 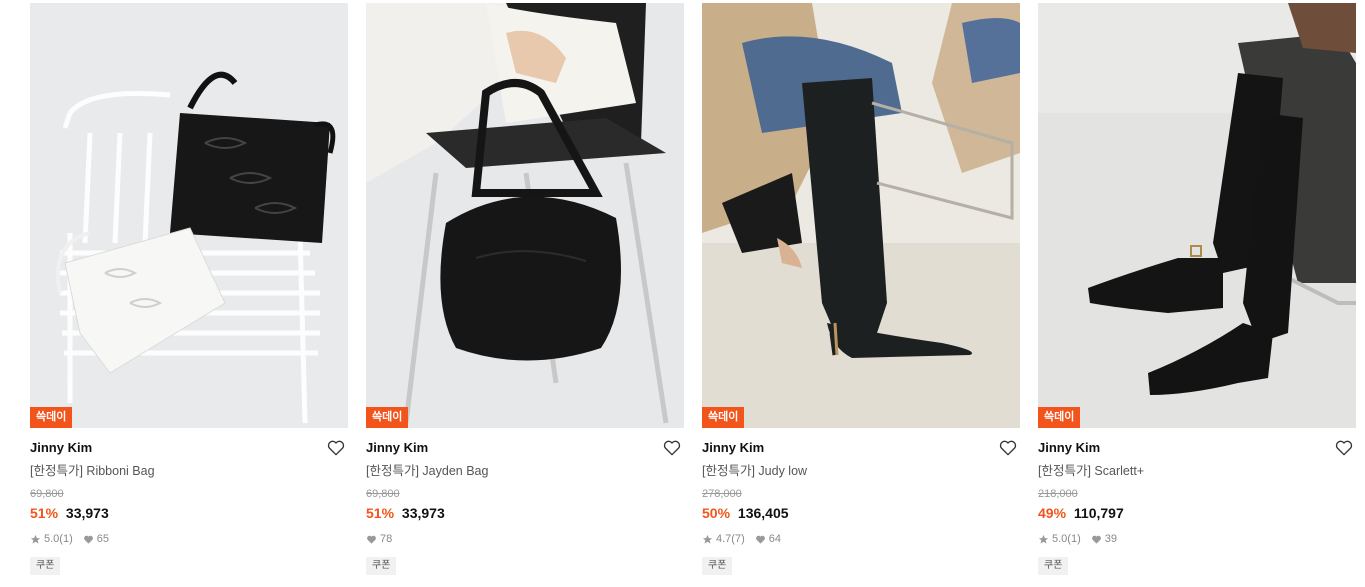 I want to click on like-count: 78, so click(x=386, y=539).